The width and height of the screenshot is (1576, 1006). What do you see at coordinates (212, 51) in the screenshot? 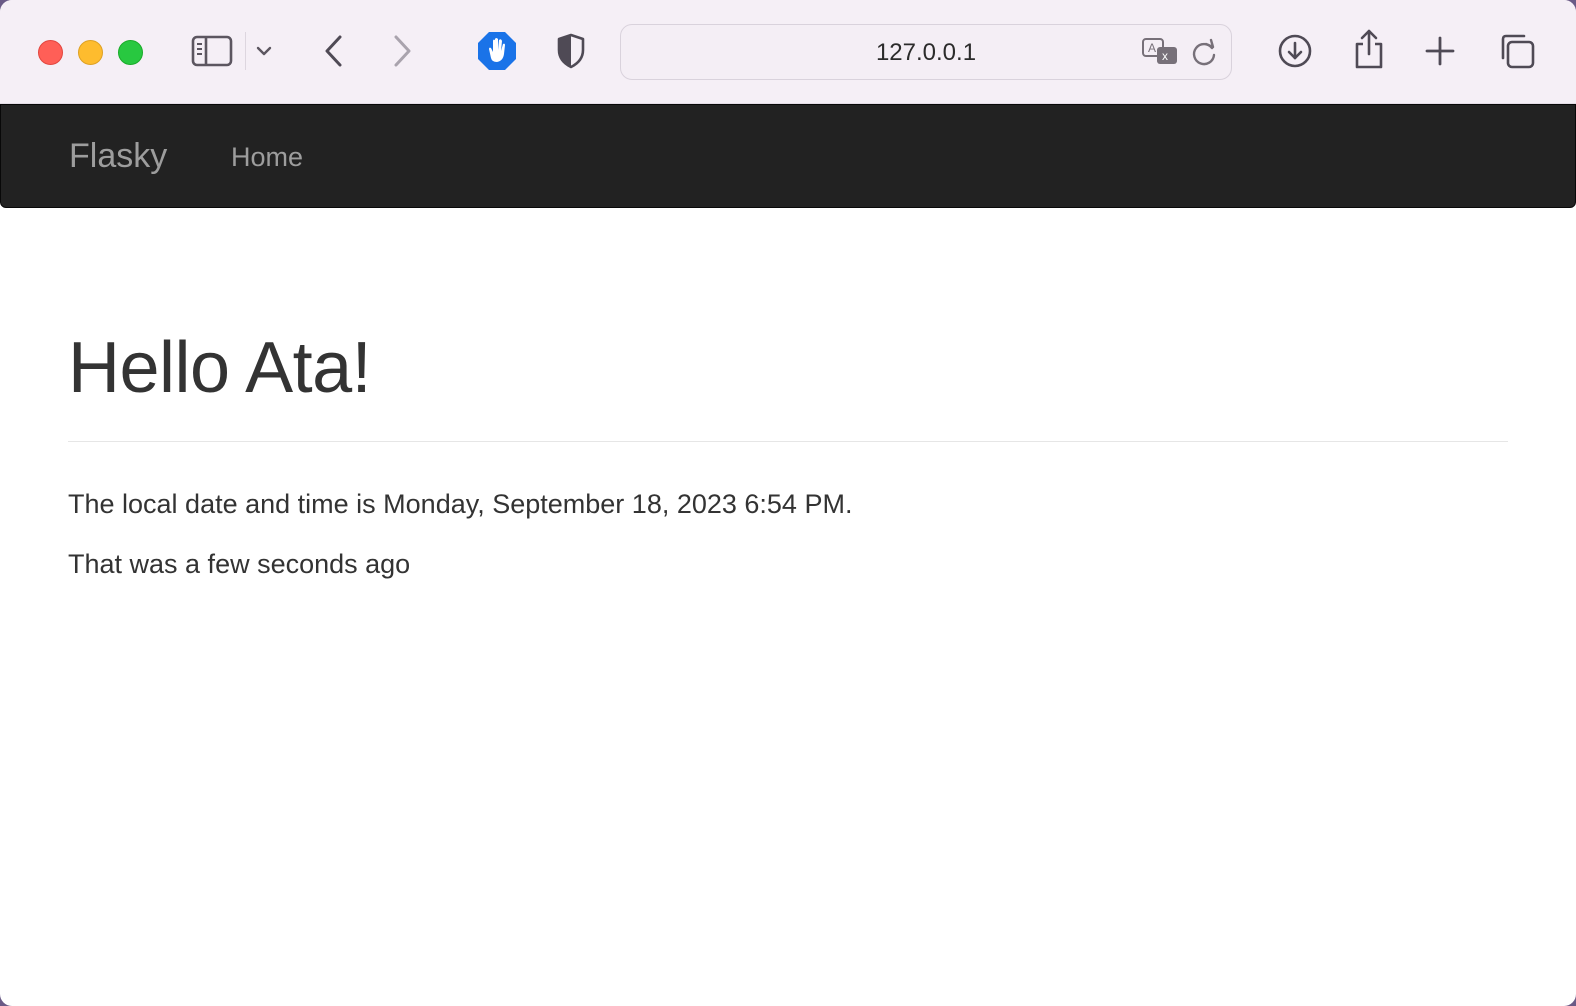
I see `sidebar-icon` at bounding box center [212, 51].